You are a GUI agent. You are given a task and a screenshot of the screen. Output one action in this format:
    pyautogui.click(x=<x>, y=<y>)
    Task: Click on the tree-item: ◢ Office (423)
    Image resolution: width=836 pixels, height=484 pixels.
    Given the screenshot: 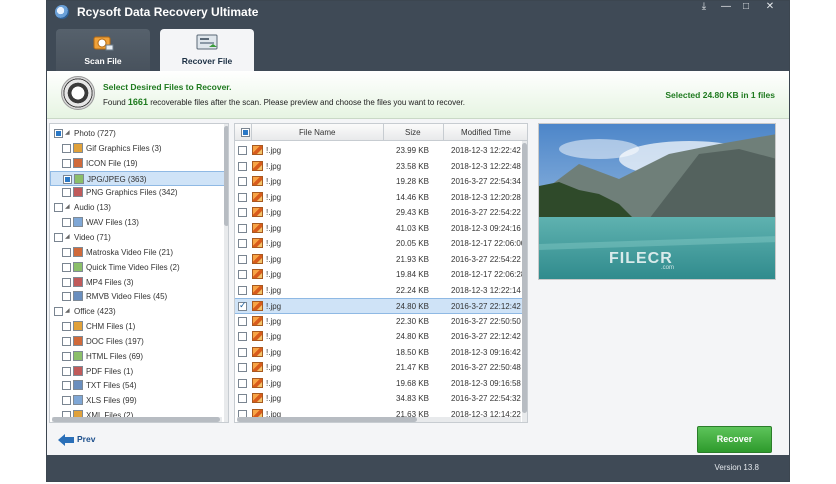 What is the action you would take?
    pyautogui.click(x=138, y=311)
    